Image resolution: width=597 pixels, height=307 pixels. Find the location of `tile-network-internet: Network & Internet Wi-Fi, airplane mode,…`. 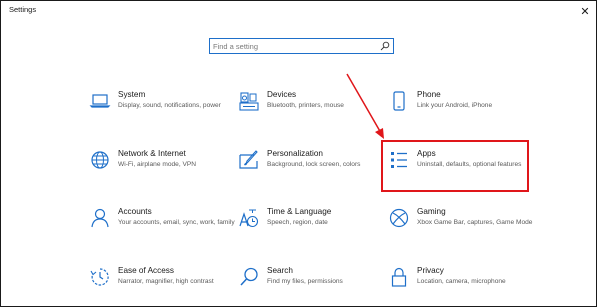

tile-network-internet: Network & Internet Wi-Fi, airplane mode,… is located at coordinates (164, 171).